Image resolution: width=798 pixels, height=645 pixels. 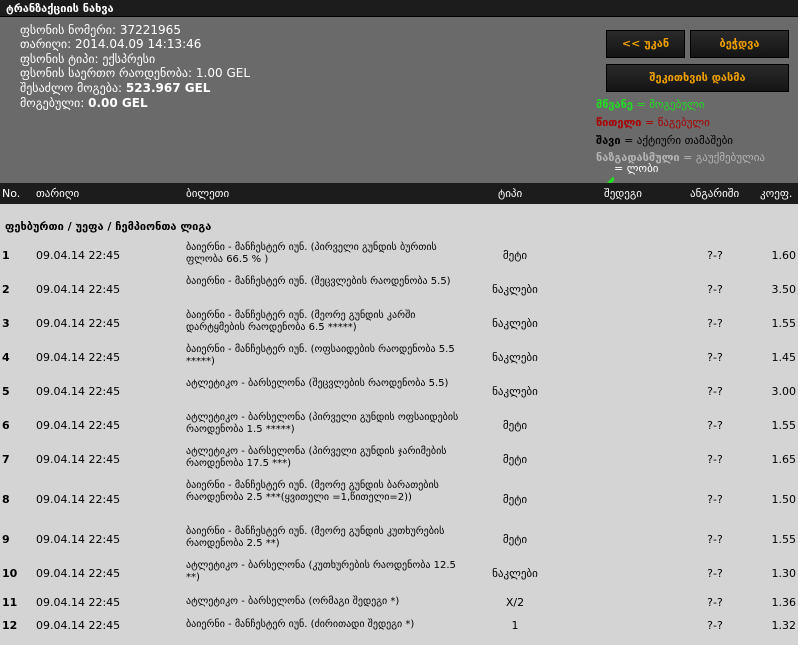 What do you see at coordinates (10, 602) in the screenshot?
I see `row-number: 11` at bounding box center [10, 602].